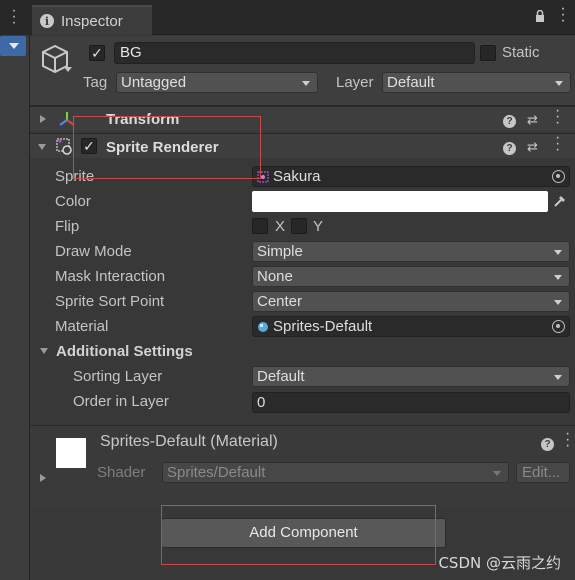  What do you see at coordinates (64, 146) in the screenshot?
I see `sprite-renderer-icon` at bounding box center [64, 146].